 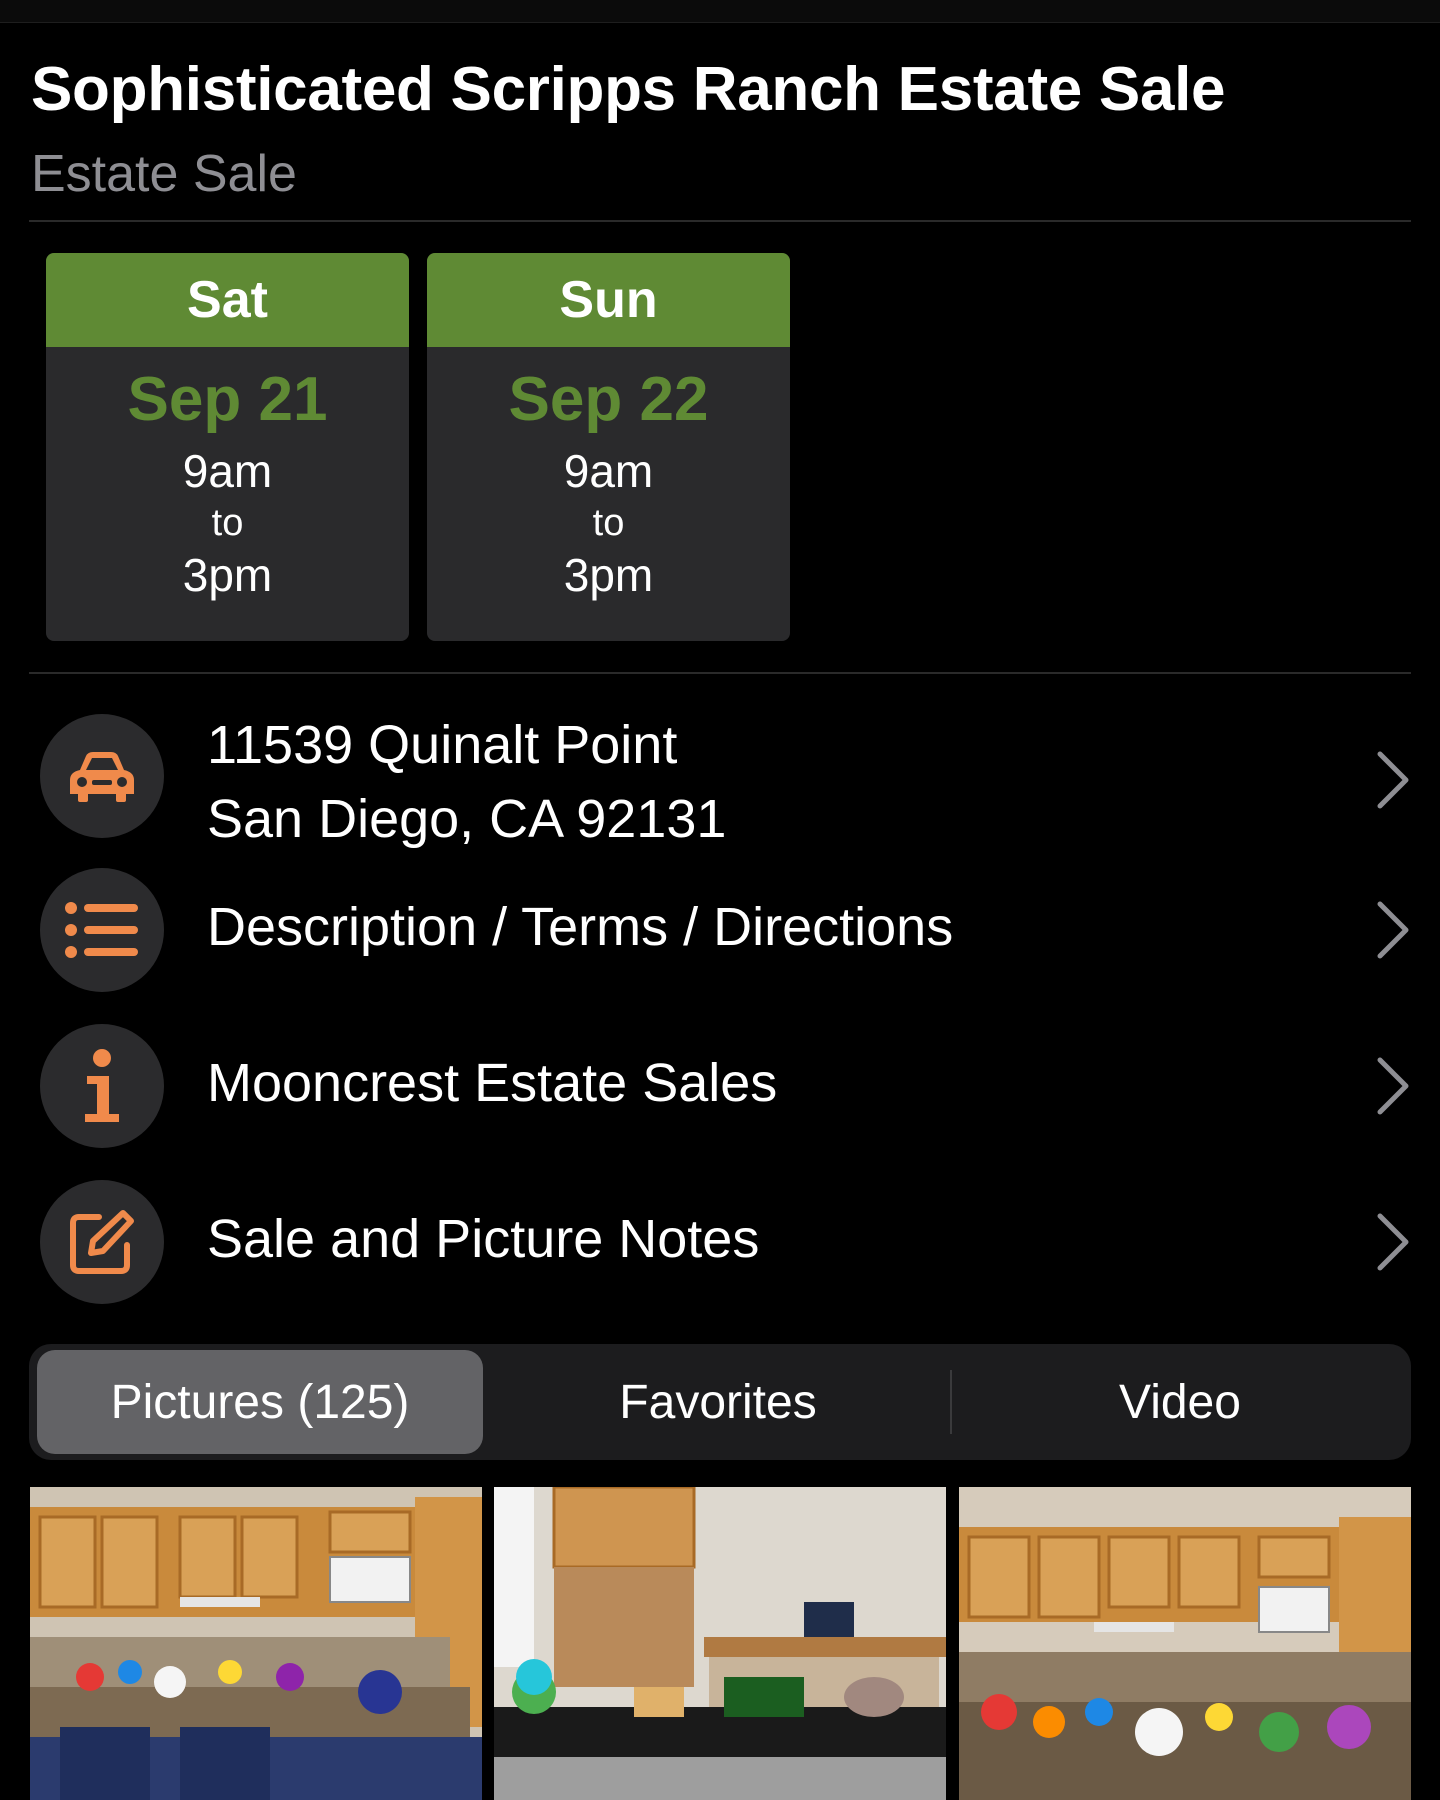 I want to click on list-icon-circle, so click(x=102, y=930).